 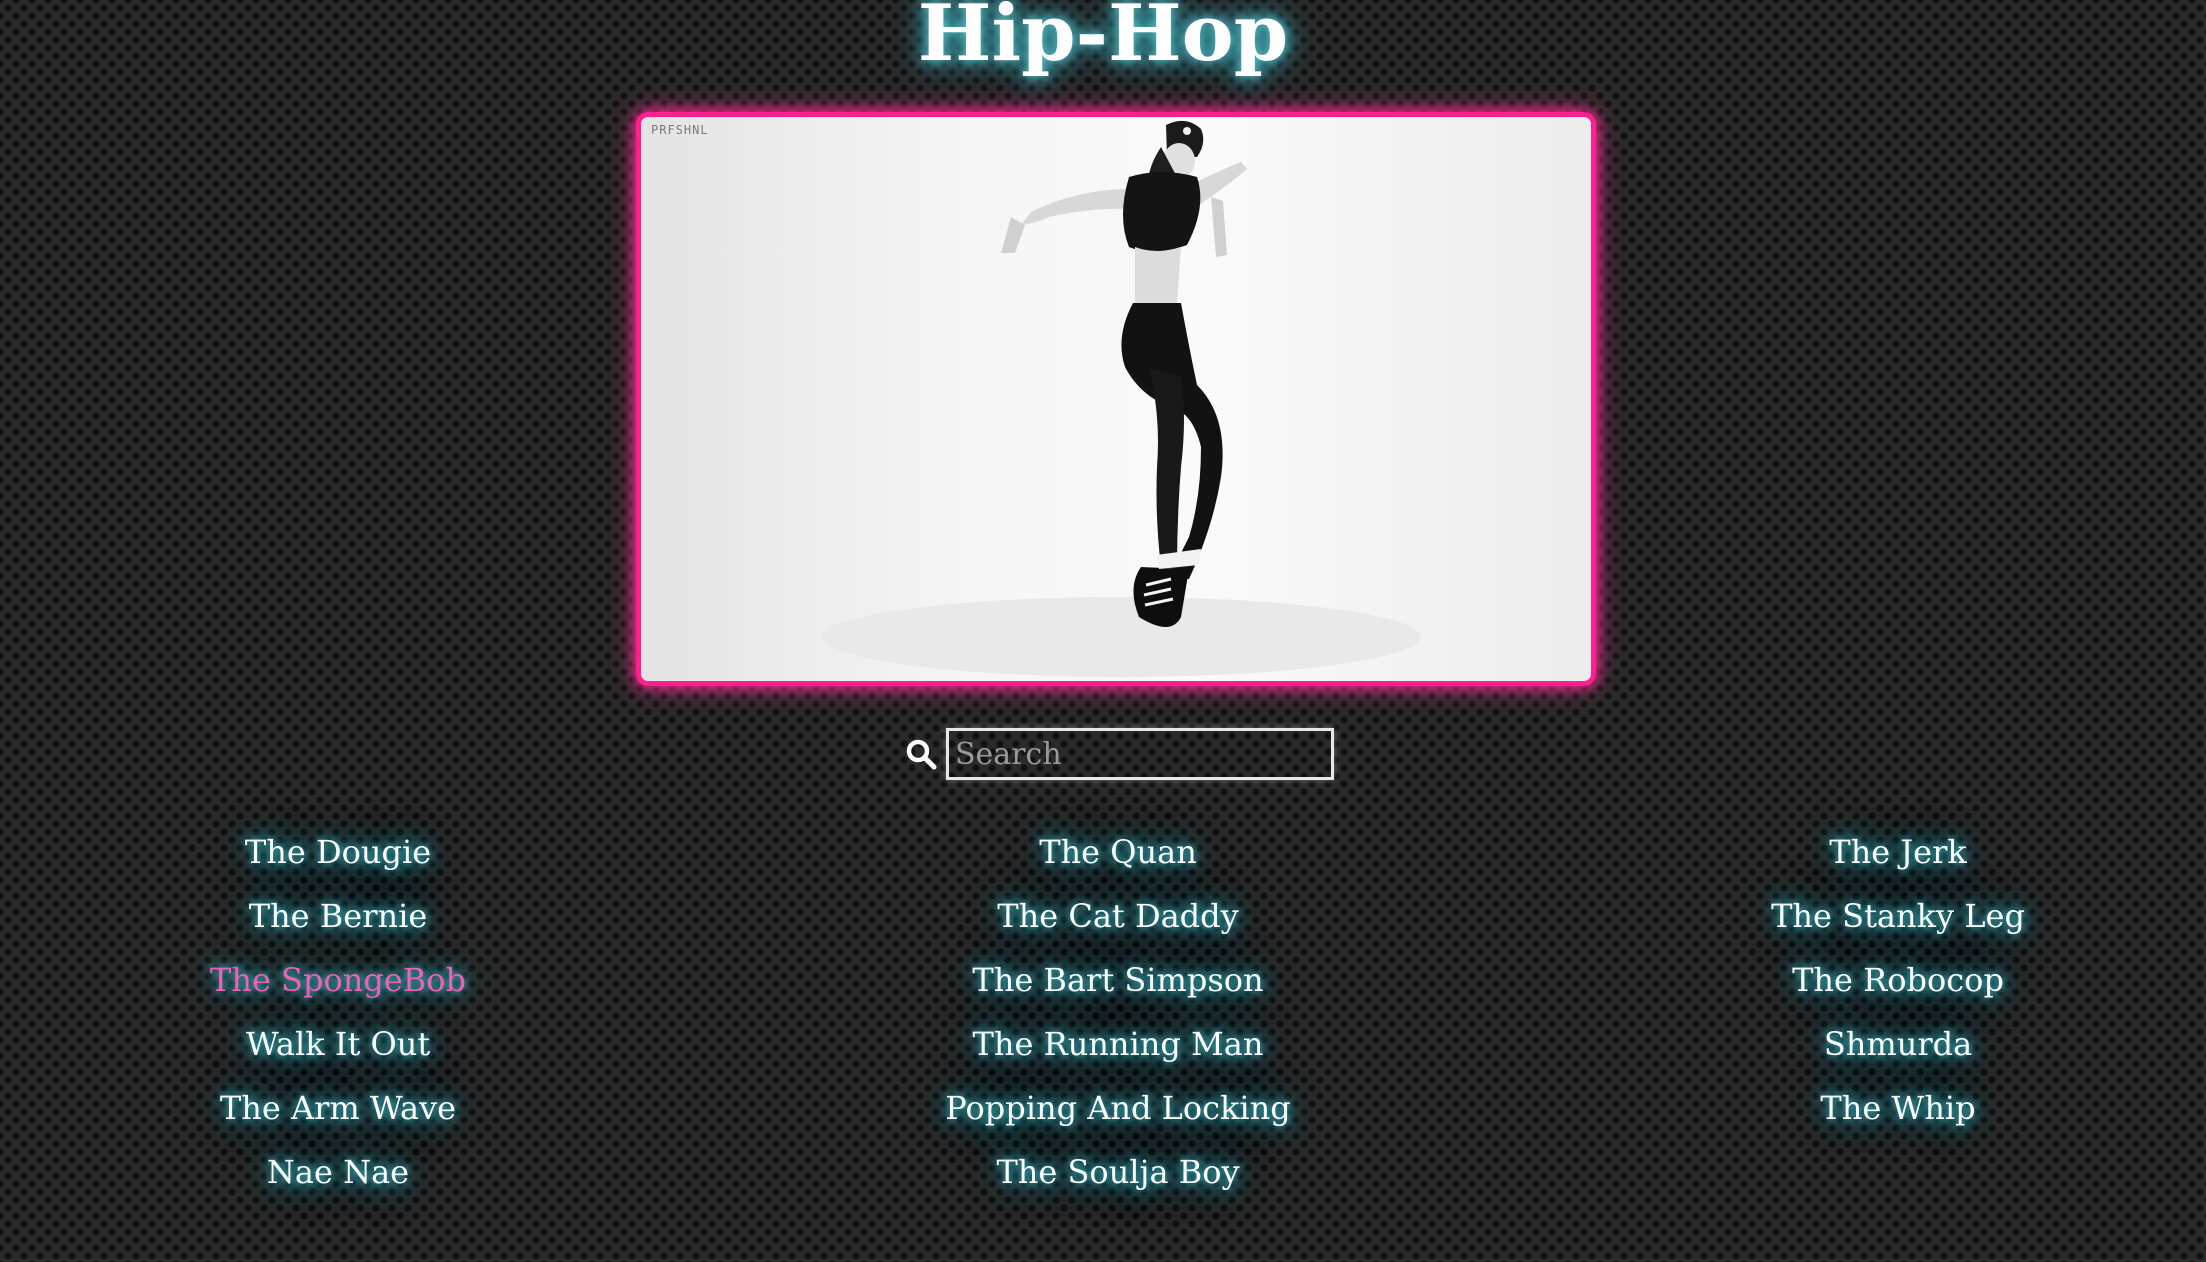 What do you see at coordinates (338, 852) in the screenshot?
I see `dance-item-the-dougie: The Dougie` at bounding box center [338, 852].